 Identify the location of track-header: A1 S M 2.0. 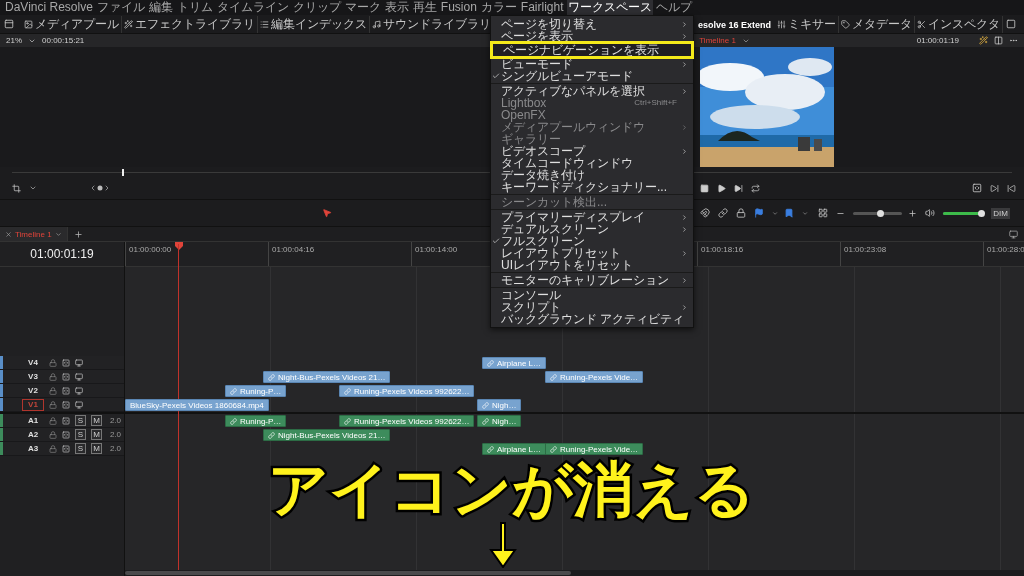
(62, 421).